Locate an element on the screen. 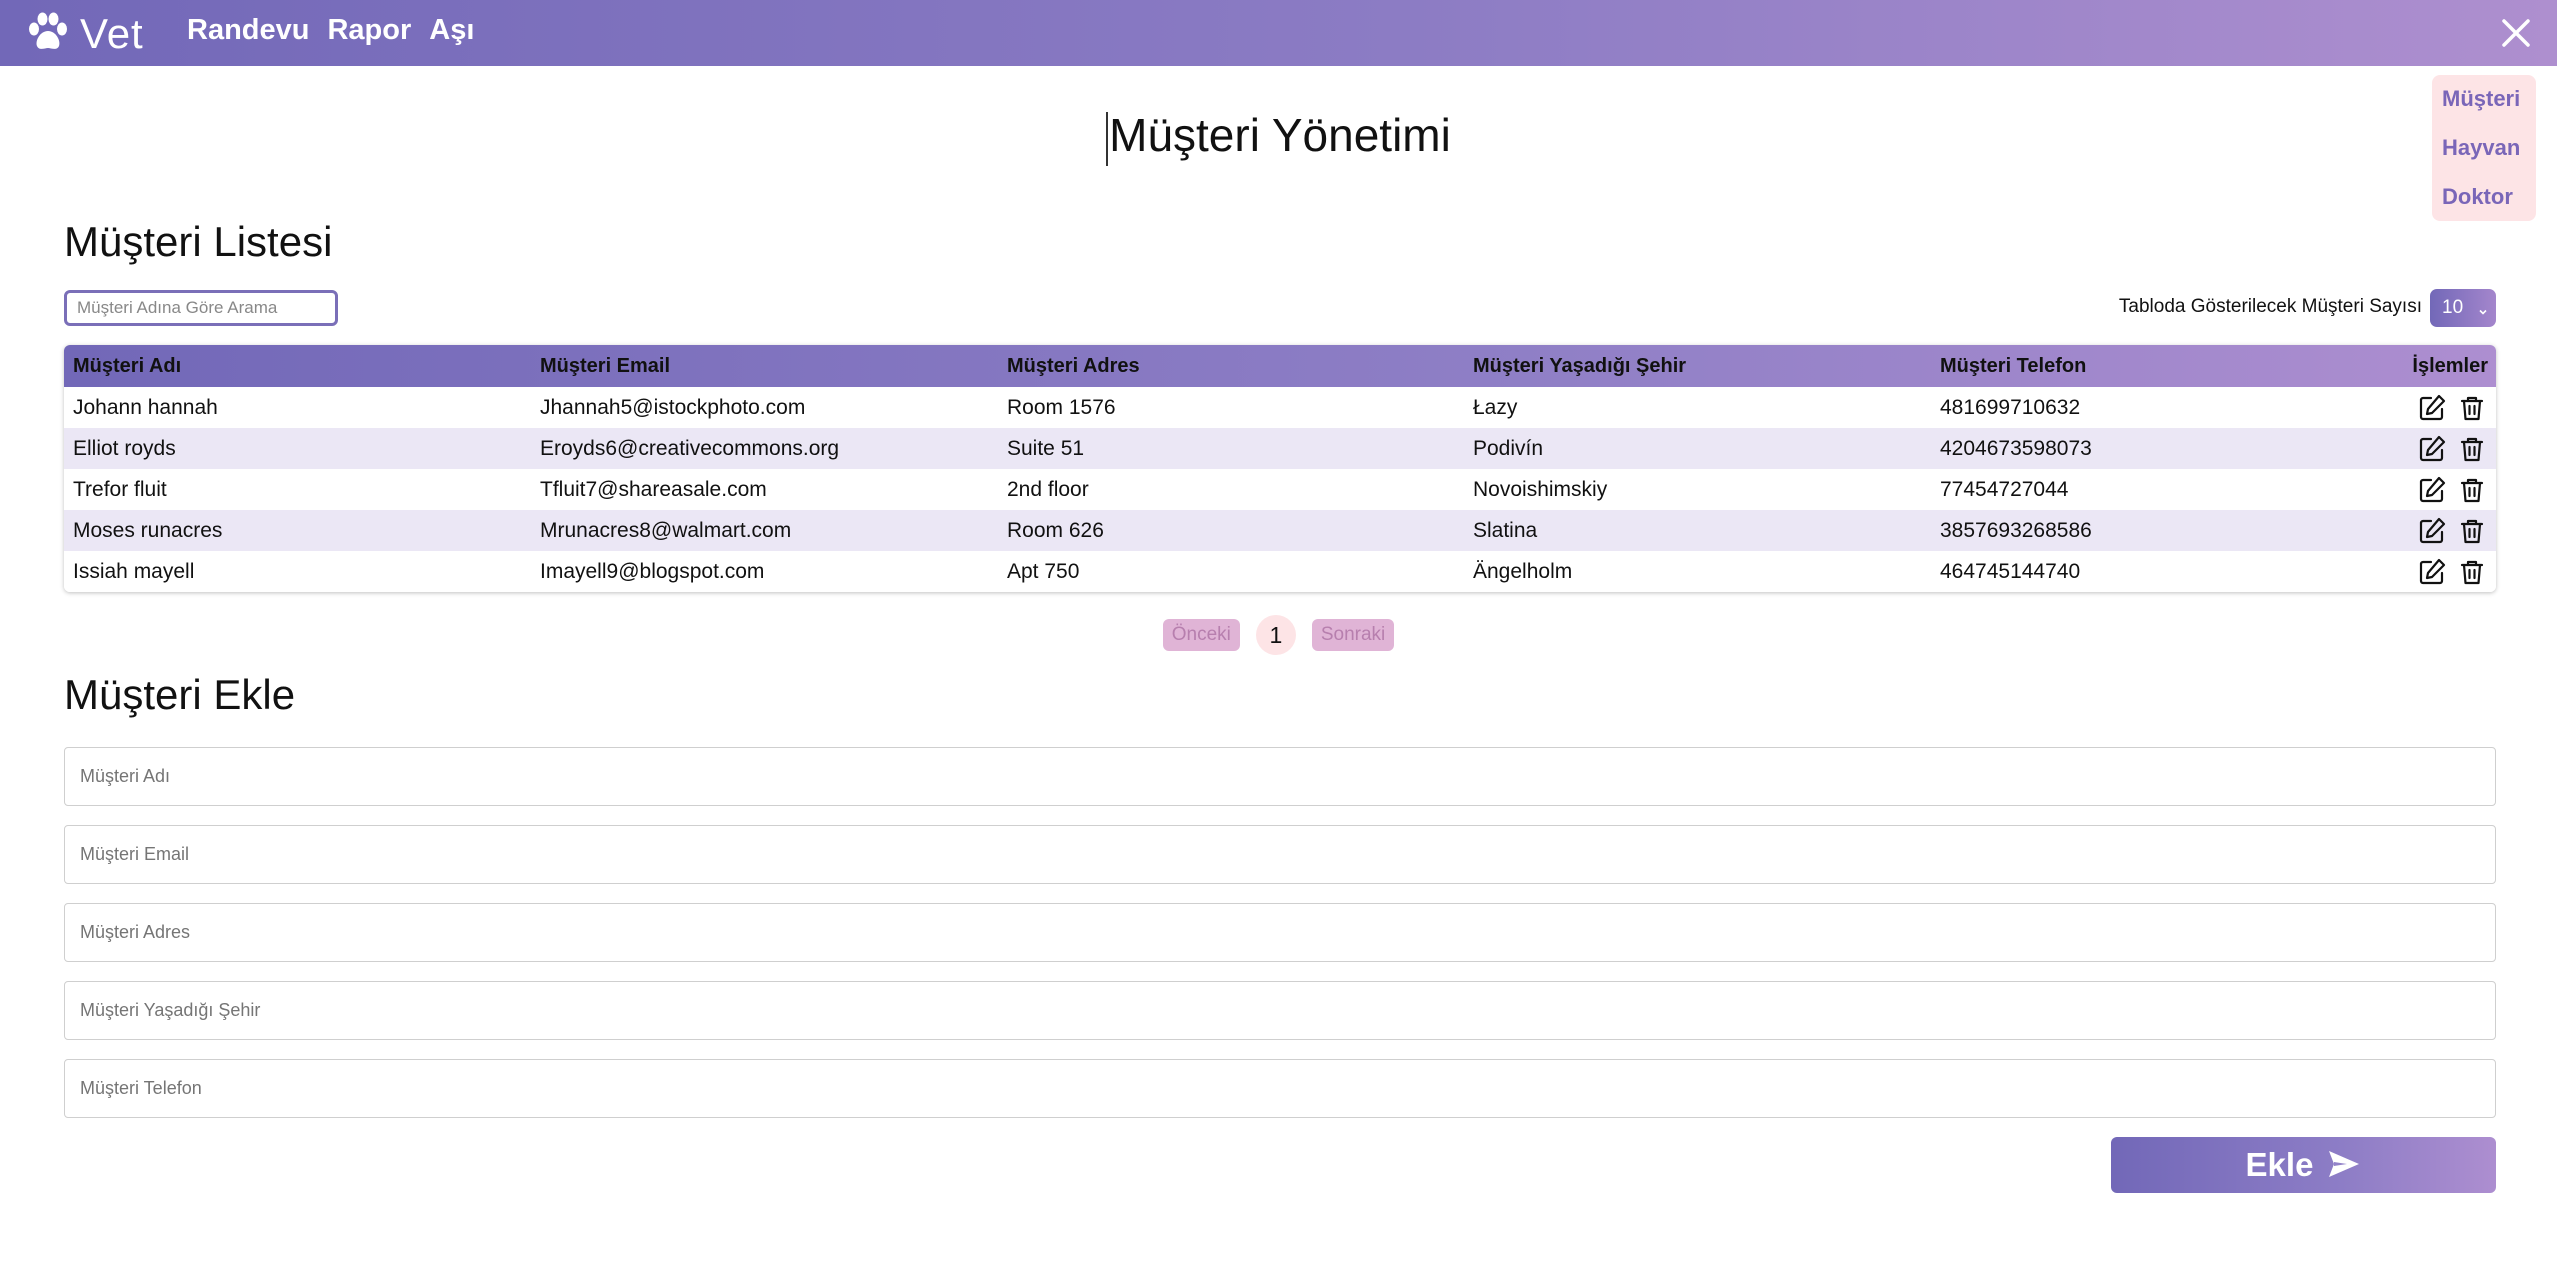 The image size is (2557, 1269). customer-city-field is located at coordinates (1280, 1010).